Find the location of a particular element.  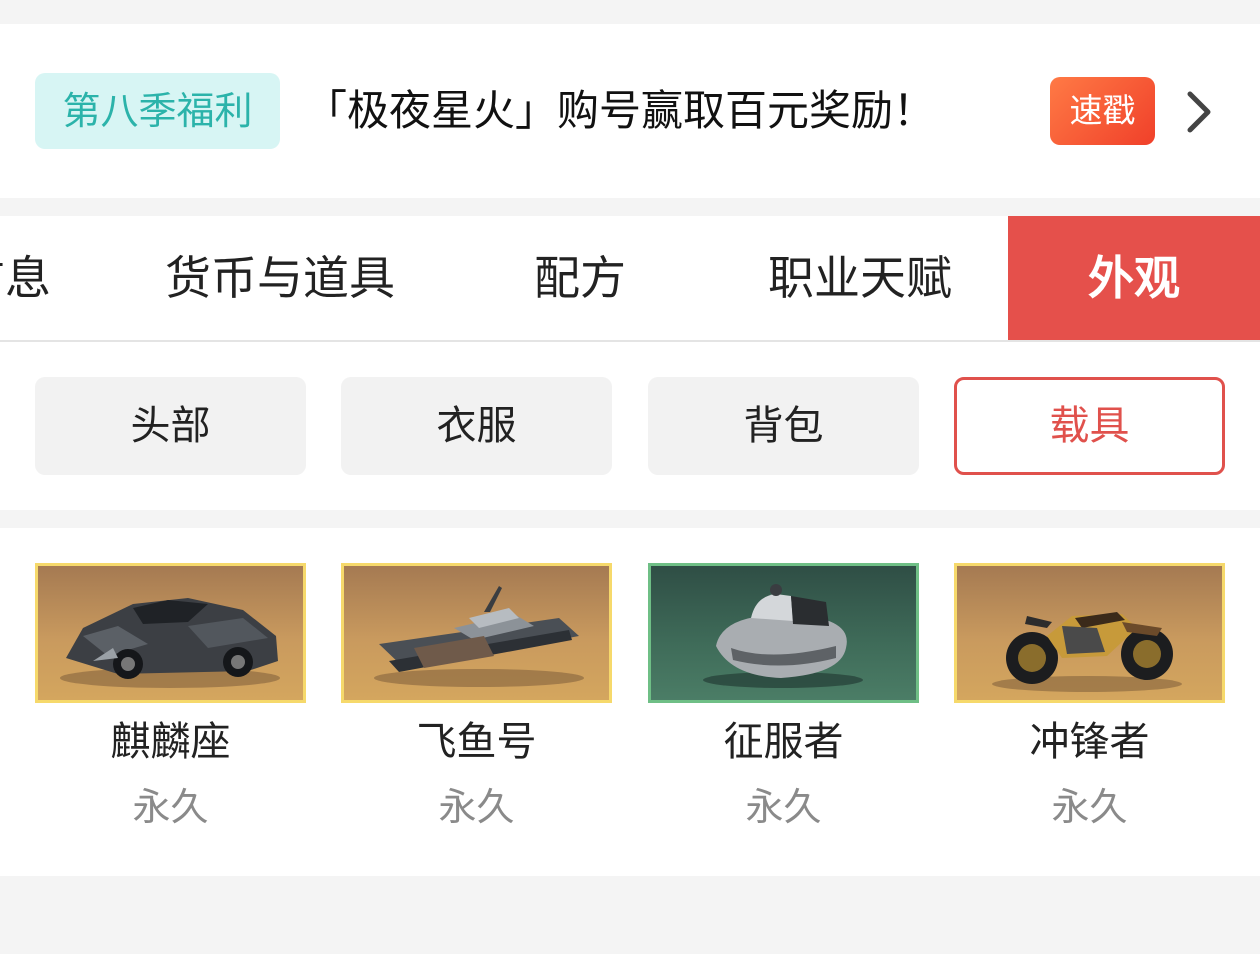

season-tag: 第八季福利 is located at coordinates (157, 111).